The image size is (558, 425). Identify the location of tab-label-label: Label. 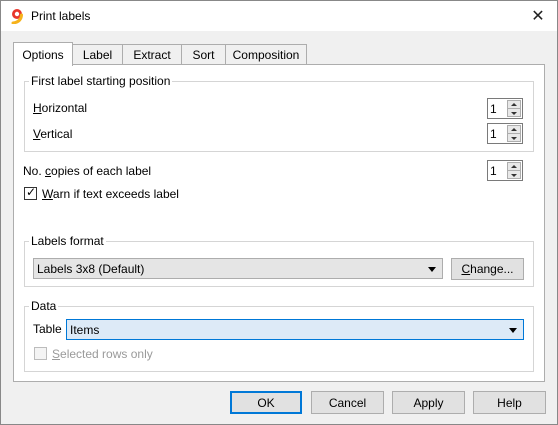
(97, 55).